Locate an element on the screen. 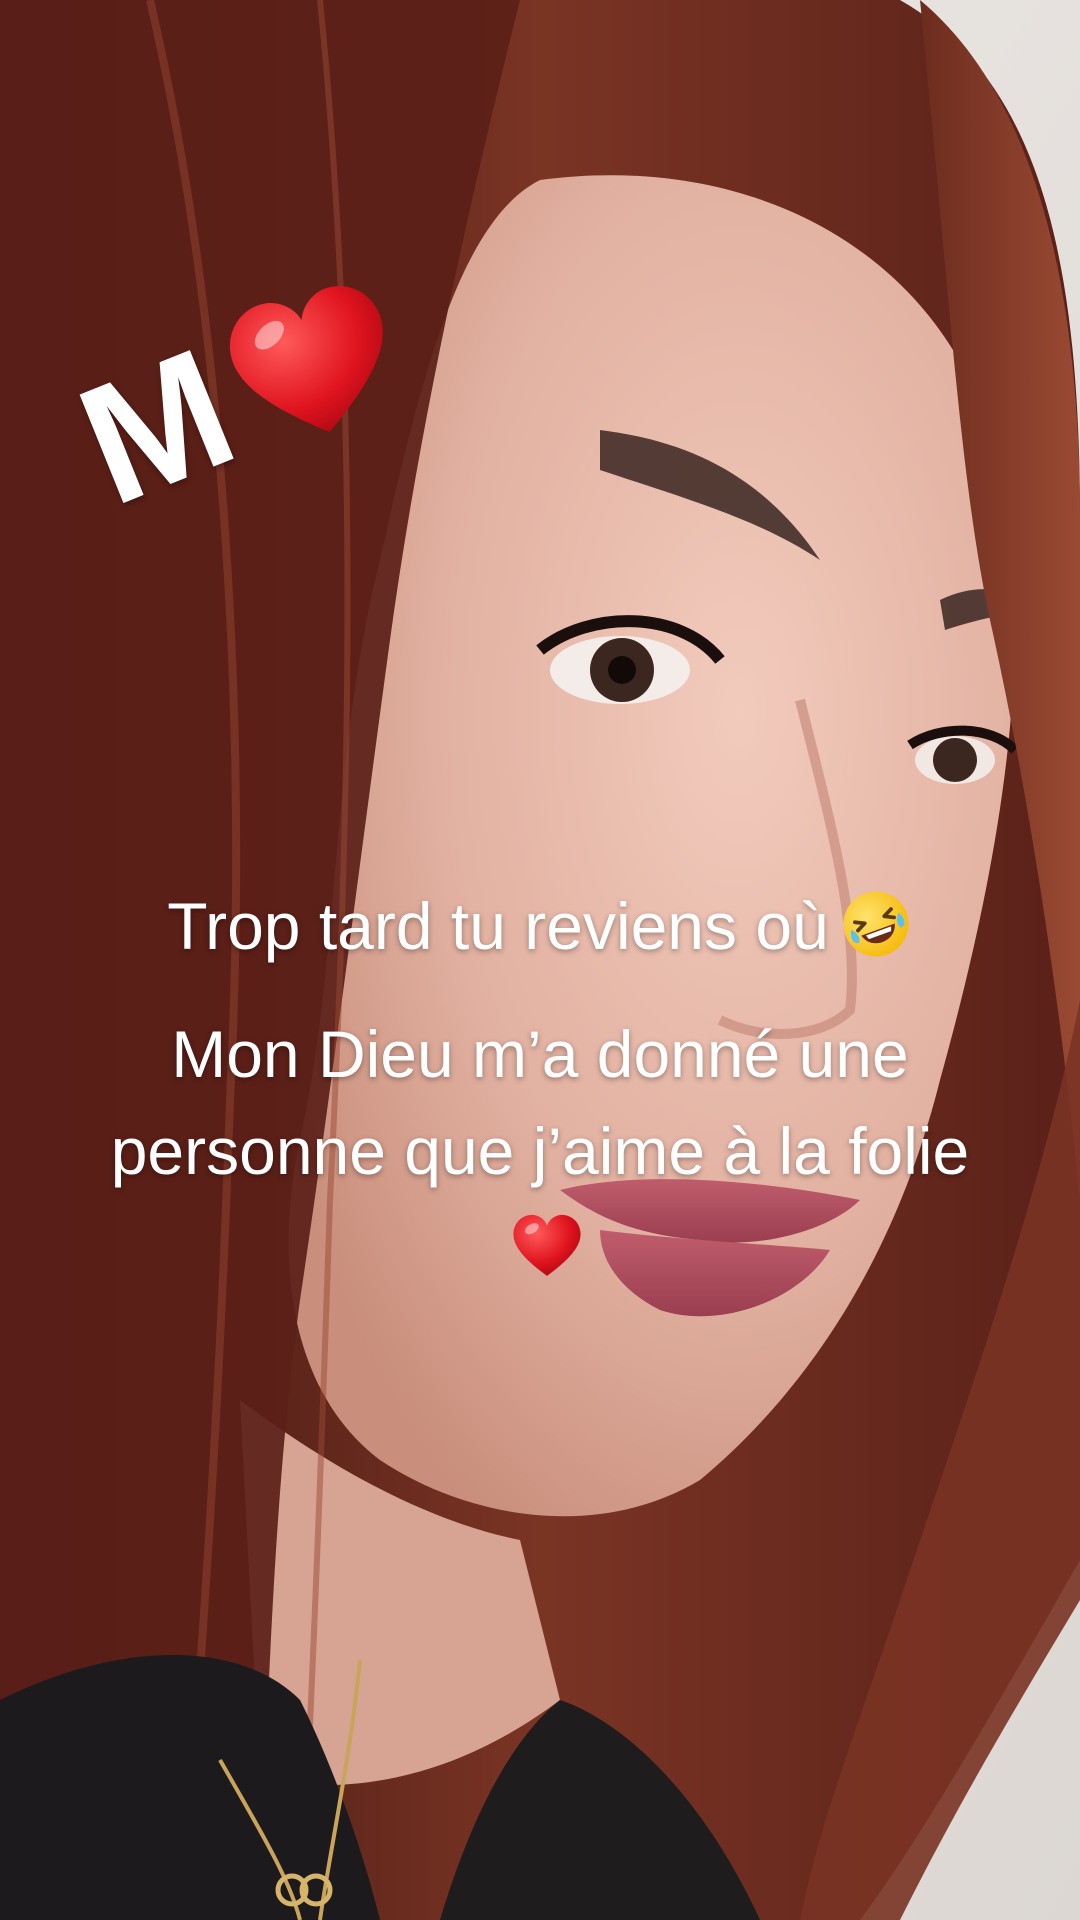 The image size is (1080, 1920). red-heart-icon is located at coordinates (547, 1245).